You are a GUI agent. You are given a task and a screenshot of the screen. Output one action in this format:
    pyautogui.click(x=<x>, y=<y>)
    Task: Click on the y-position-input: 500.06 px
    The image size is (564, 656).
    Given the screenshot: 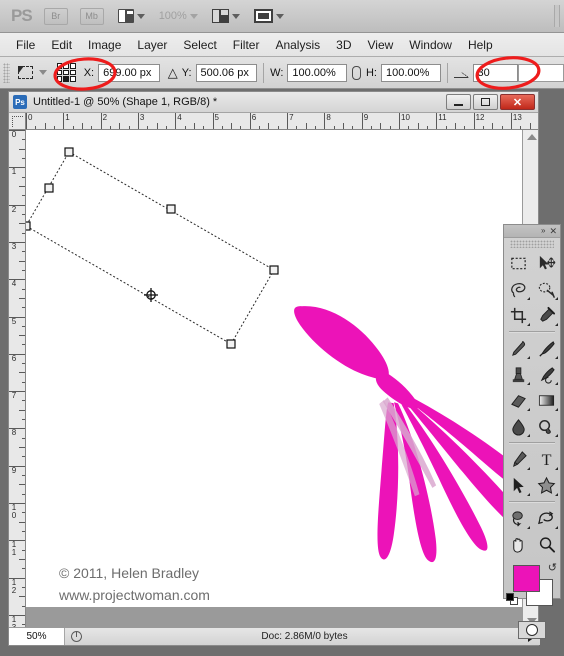 What is the action you would take?
    pyautogui.click(x=226, y=72)
    